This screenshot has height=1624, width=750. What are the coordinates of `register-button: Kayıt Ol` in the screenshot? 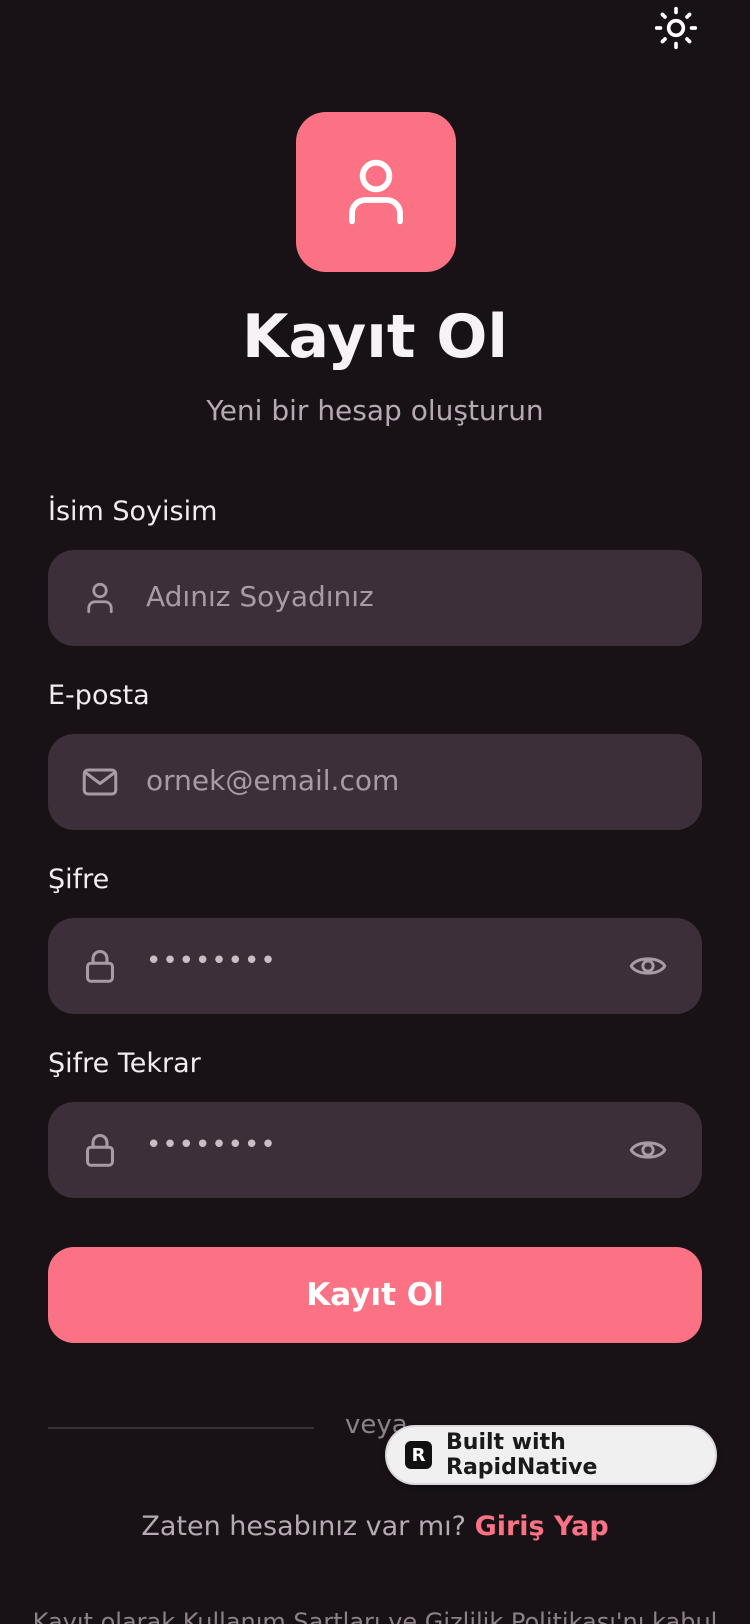 It's located at (375, 1295).